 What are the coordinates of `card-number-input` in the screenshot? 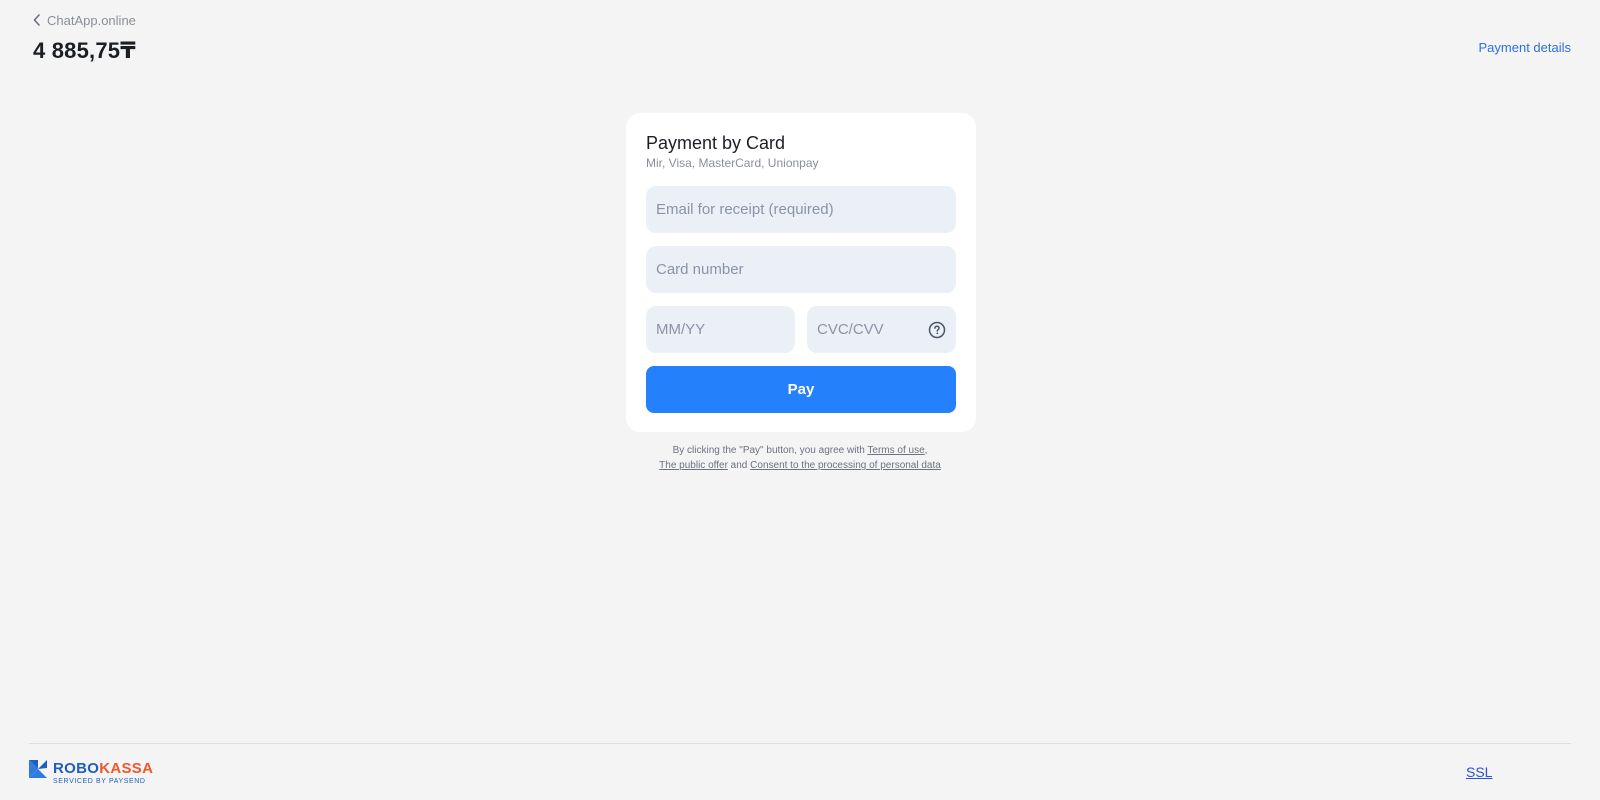 It's located at (801, 269).